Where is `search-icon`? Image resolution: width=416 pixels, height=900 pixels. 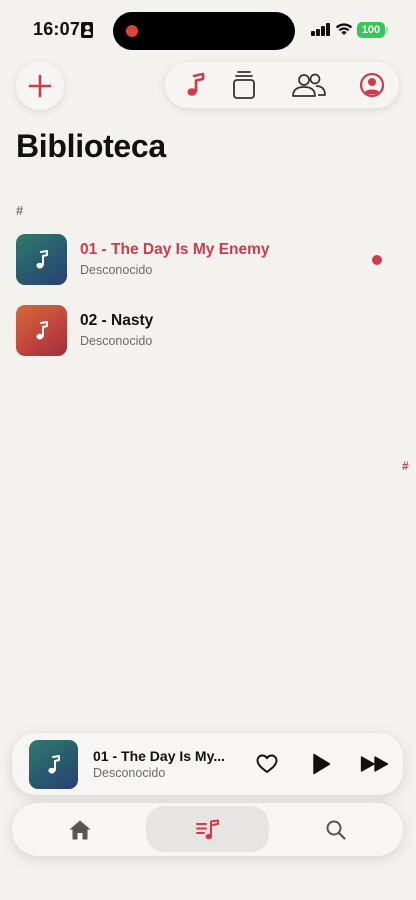
search-icon is located at coordinates (336, 830).